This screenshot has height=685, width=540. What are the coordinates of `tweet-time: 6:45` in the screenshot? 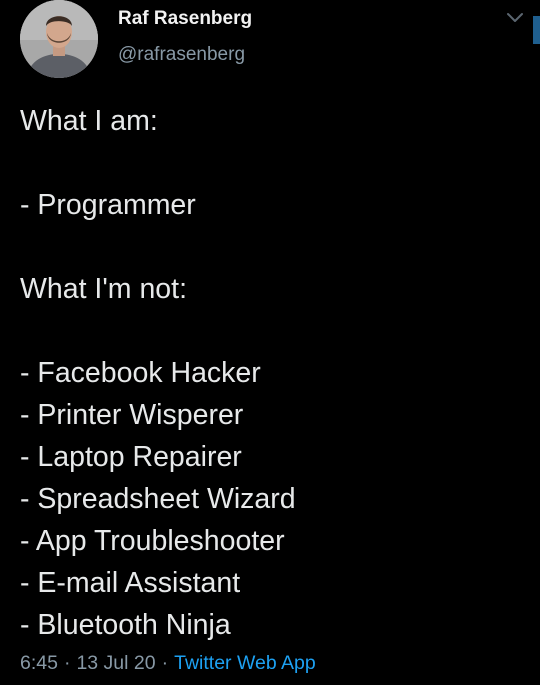 It's located at (39, 663).